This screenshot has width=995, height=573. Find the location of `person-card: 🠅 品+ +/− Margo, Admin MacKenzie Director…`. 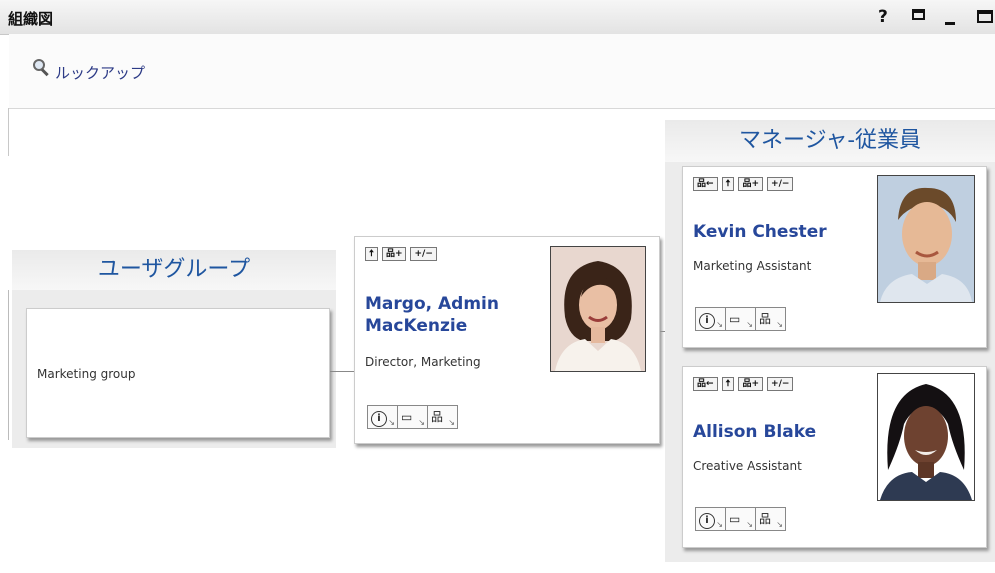

person-card: 🠅 品+ +/− Margo, Admin MacKenzie Director… is located at coordinates (507, 340).